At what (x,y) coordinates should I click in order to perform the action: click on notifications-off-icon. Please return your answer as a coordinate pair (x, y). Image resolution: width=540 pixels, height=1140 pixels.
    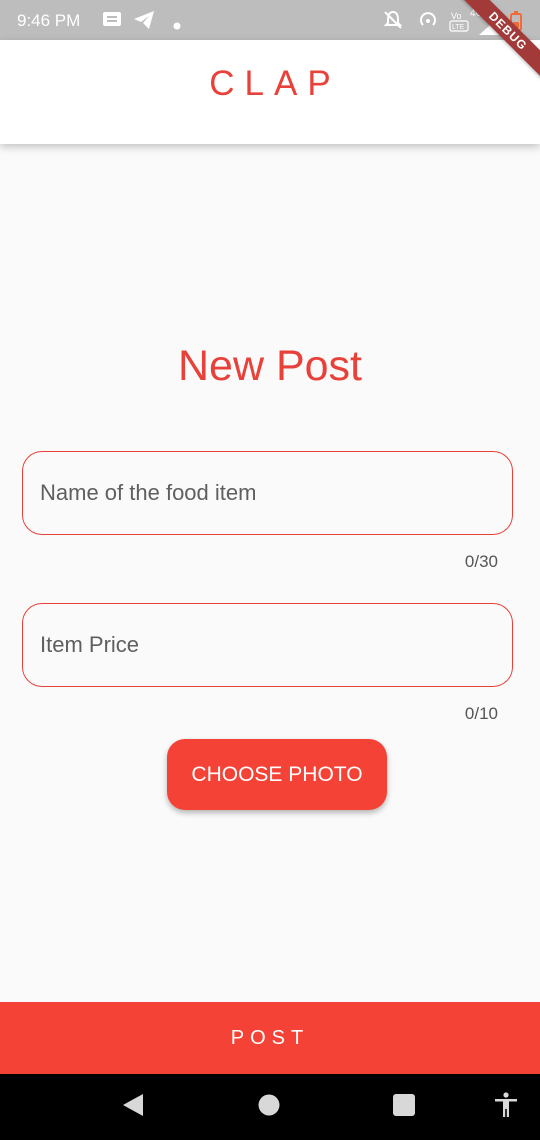
    Looking at the image, I should click on (393, 22).